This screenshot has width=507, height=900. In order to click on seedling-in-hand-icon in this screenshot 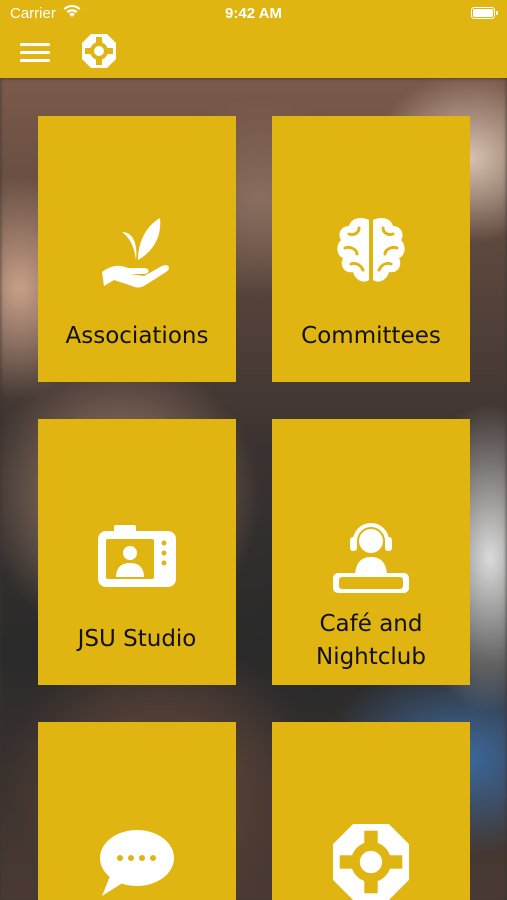, I will do `click(135, 253)`.